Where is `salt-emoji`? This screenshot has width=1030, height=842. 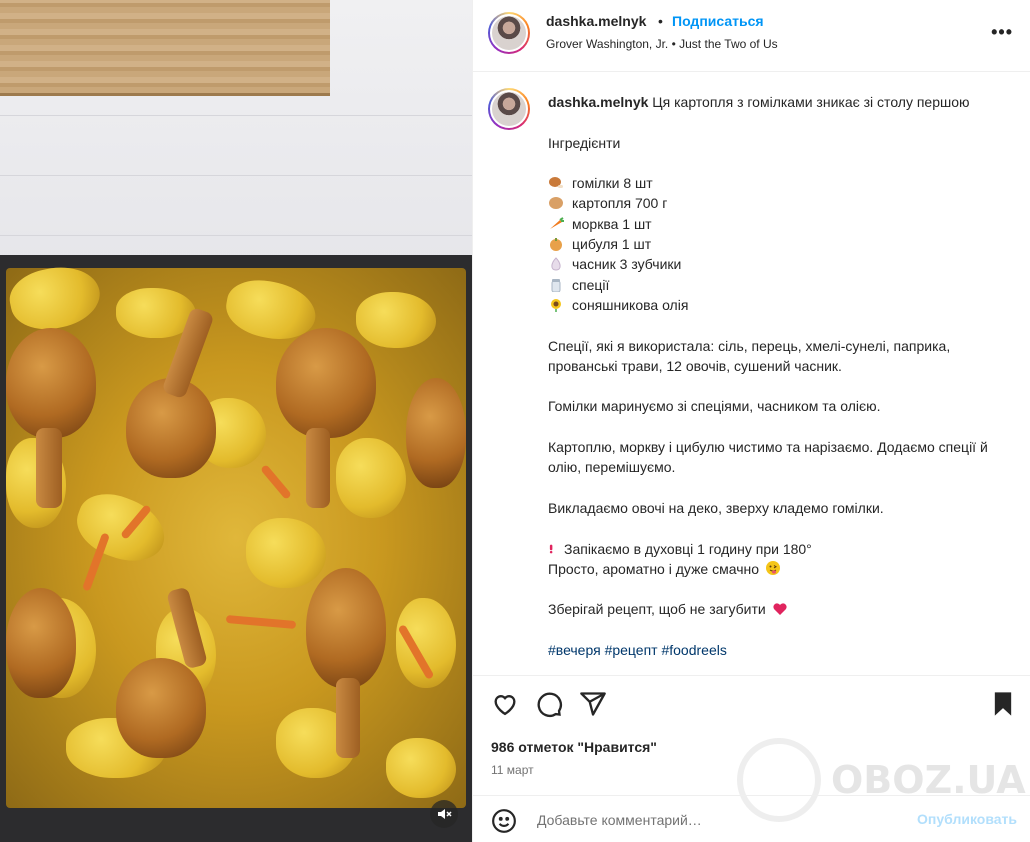
salt-emoji is located at coordinates (556, 285).